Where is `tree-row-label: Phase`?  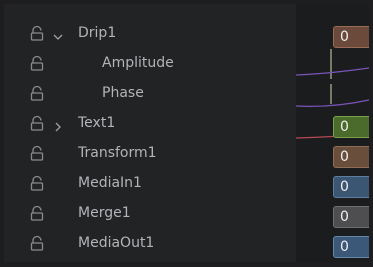 tree-row-label: Phase is located at coordinates (123, 93).